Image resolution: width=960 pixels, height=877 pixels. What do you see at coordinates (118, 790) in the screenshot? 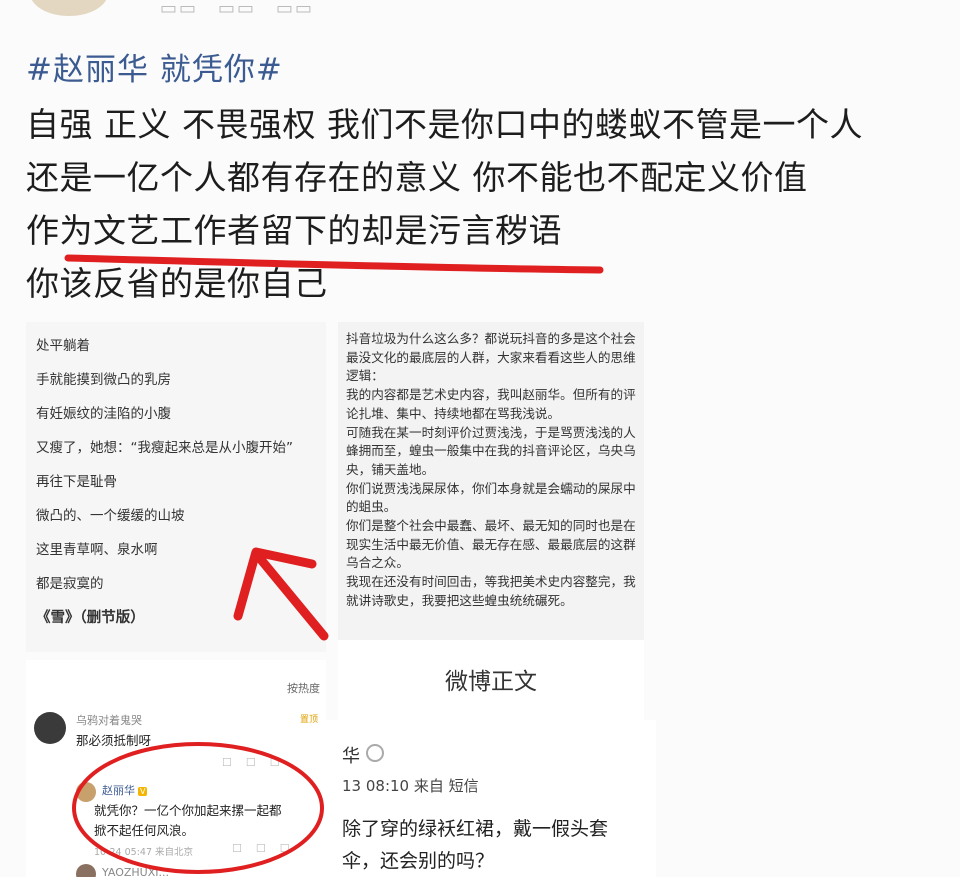
I see `reply-author-label: 赵丽华` at bounding box center [118, 790].